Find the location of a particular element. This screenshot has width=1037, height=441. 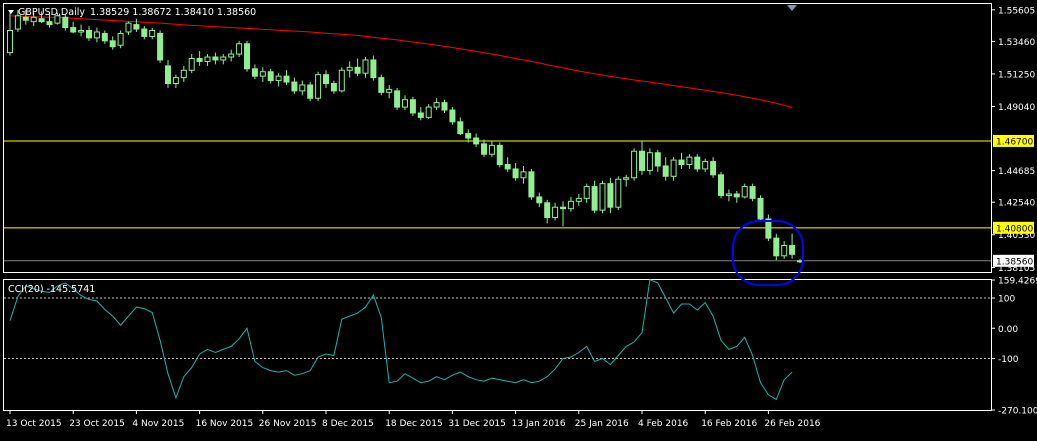

ohlc-readout: 1.38529 1.38672 1.38410 1.38560 is located at coordinates (173, 12).